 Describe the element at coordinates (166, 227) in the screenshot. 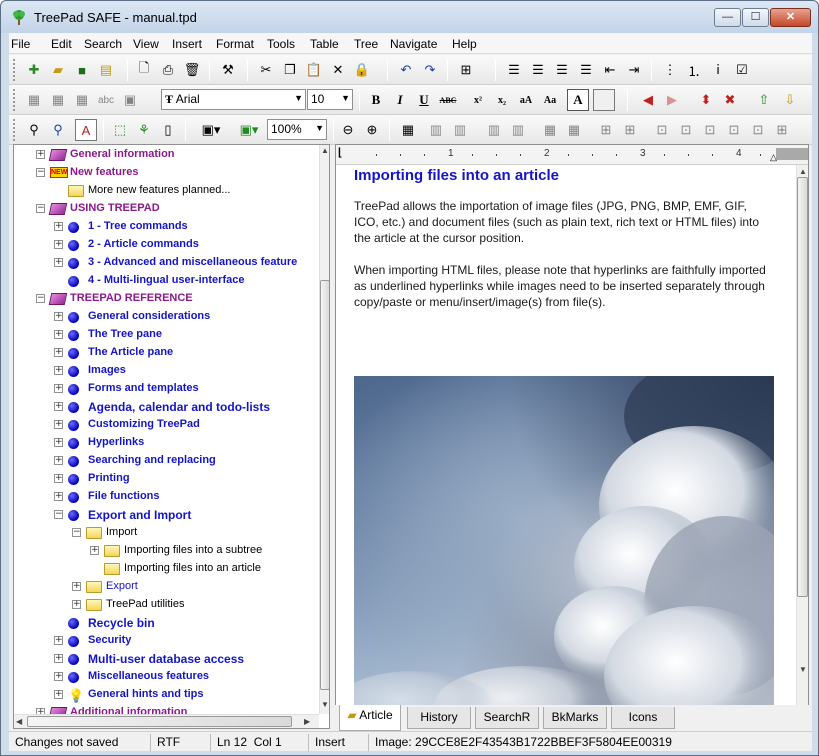

I see `tree-node: +1 - Tree commands` at that location.